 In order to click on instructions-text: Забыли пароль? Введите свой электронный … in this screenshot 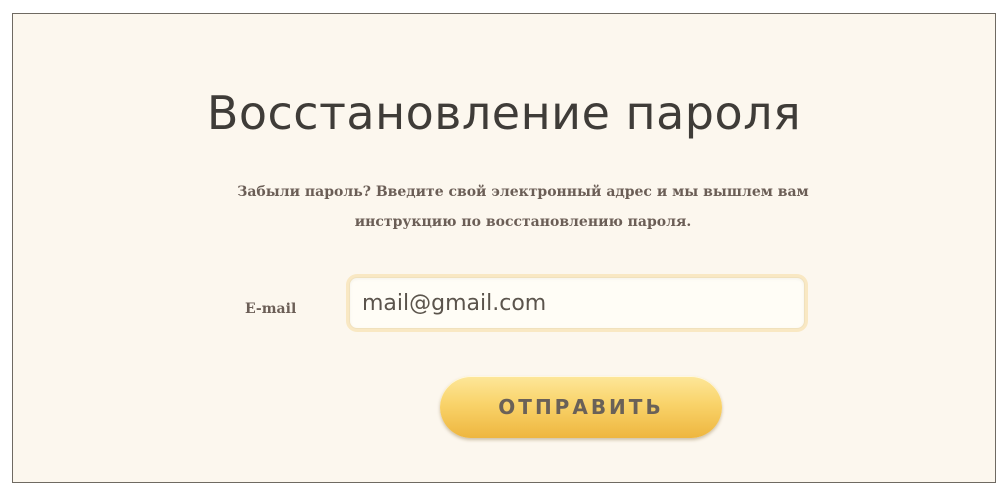, I will do `click(523, 207)`.